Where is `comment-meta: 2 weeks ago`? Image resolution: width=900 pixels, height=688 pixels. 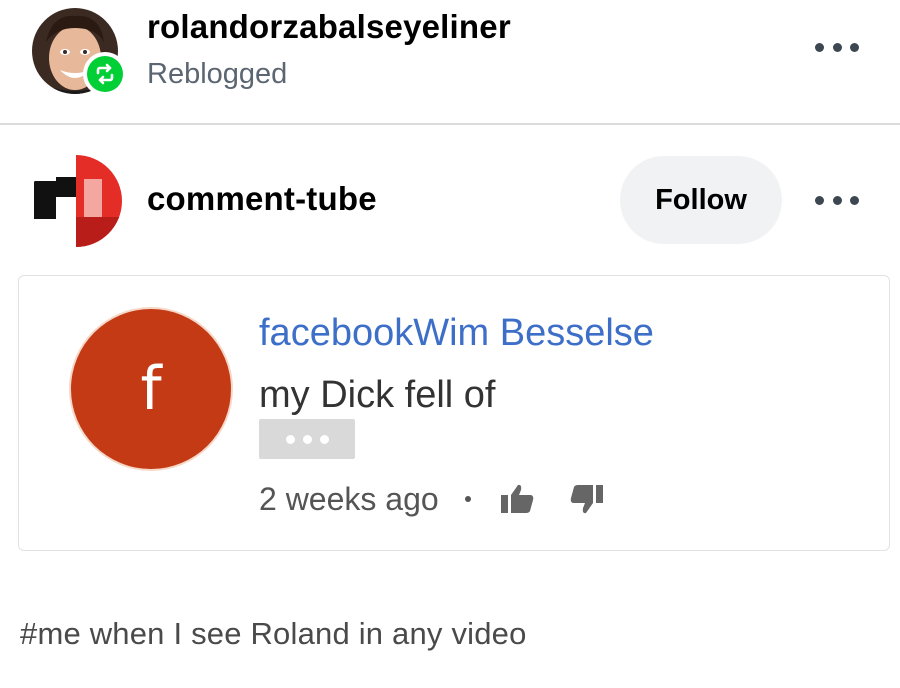
comment-meta: 2 weeks ago is located at coordinates (433, 499).